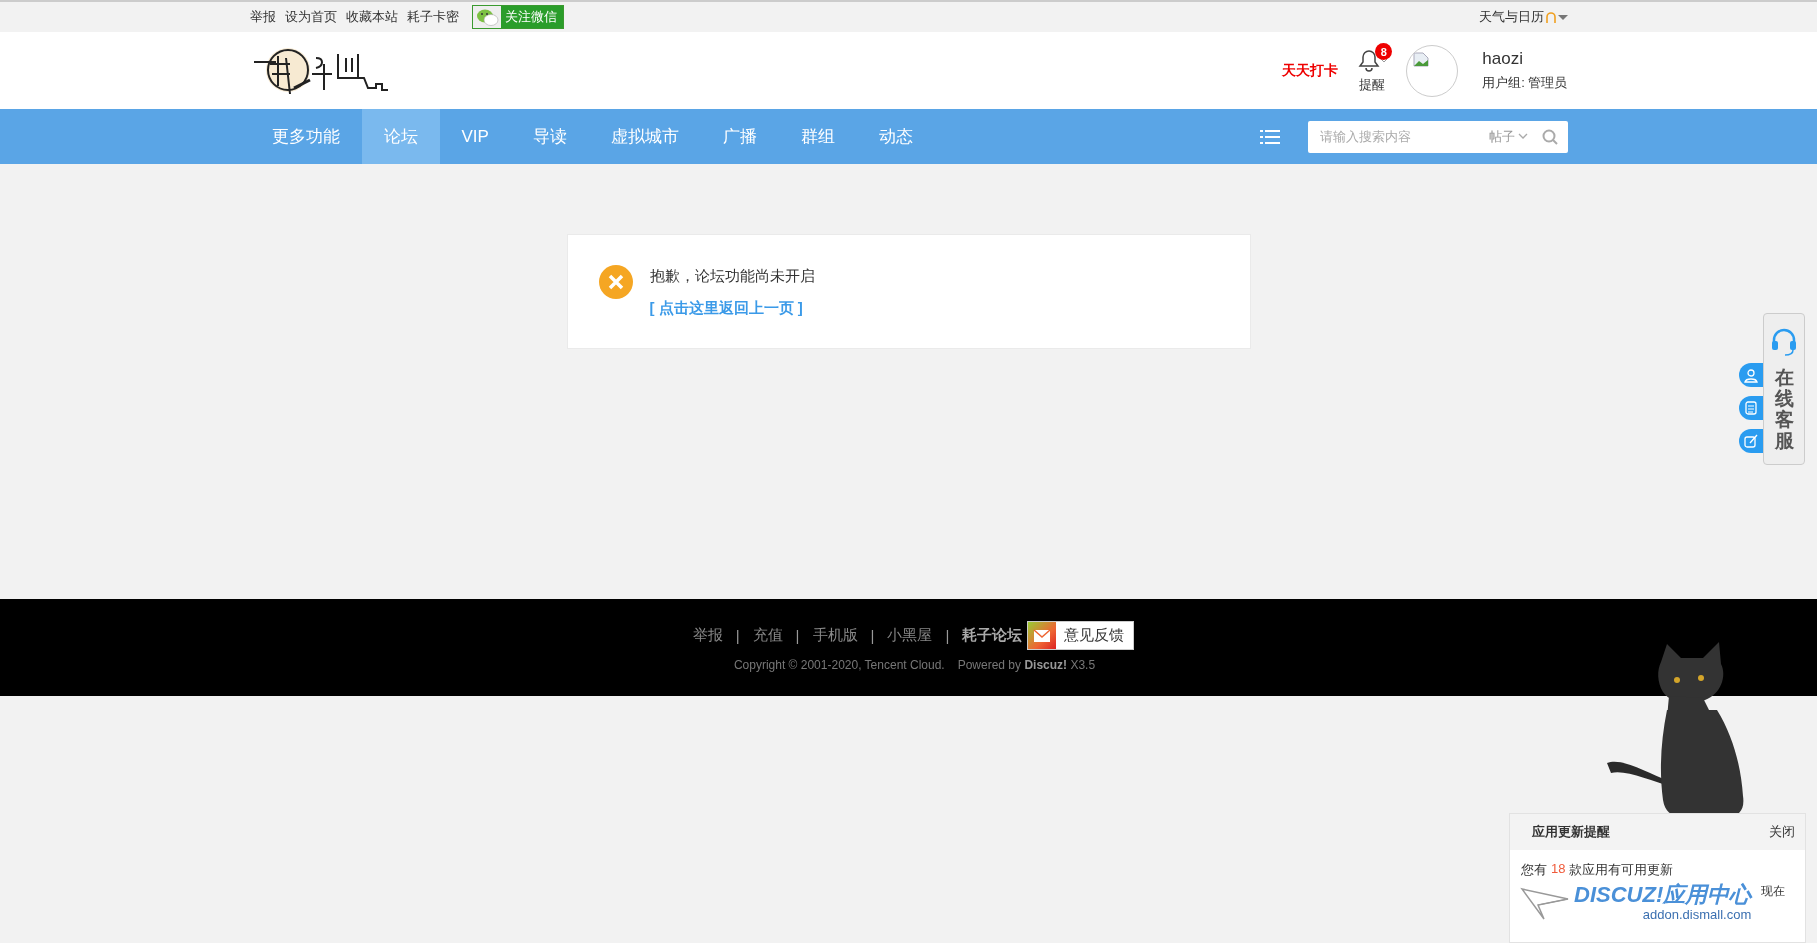  I want to click on edit-icon, so click(1751, 441).